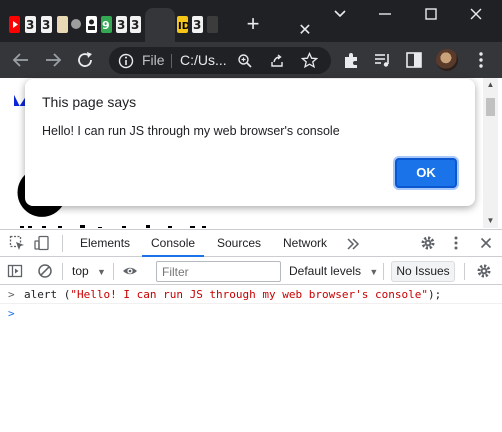 The image size is (502, 432). Describe the element at coordinates (53, 60) in the screenshot. I see `forward-icon` at that location.